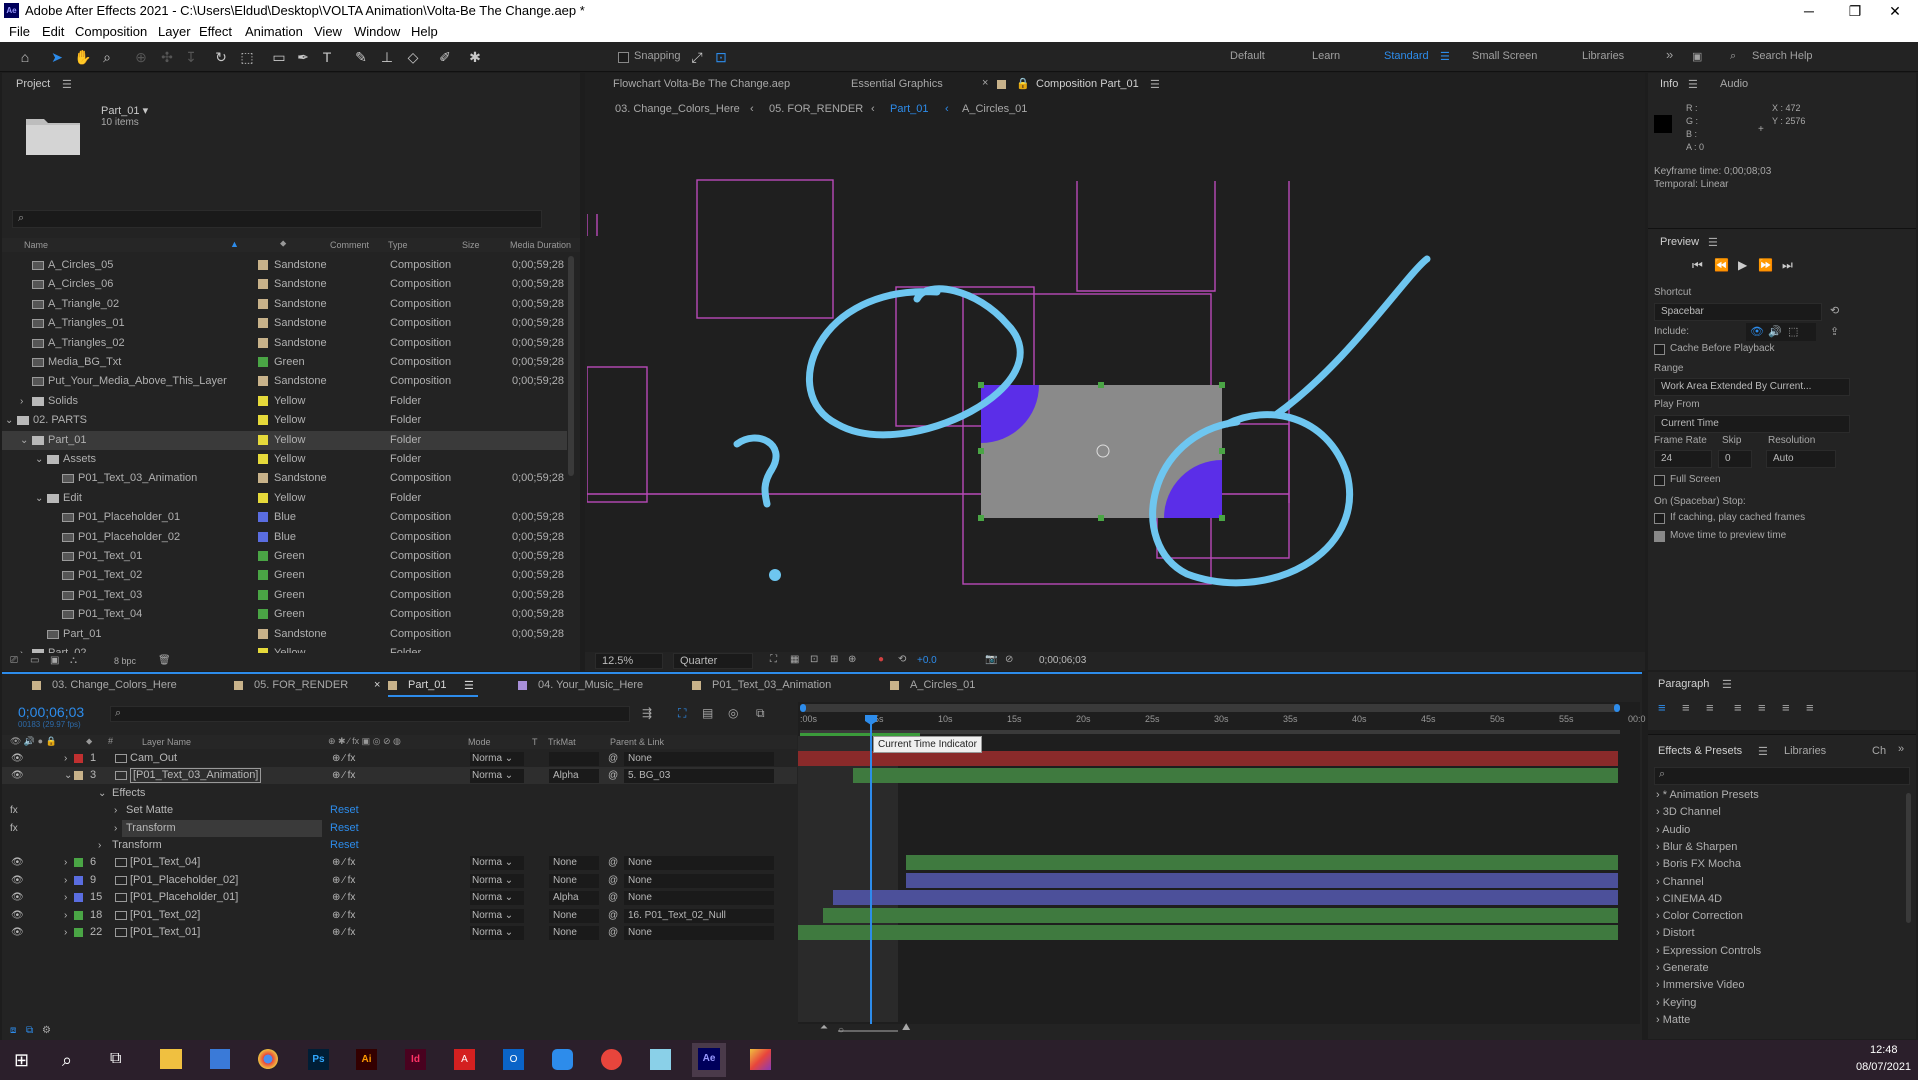 The width and height of the screenshot is (1918, 1080). Describe the element at coordinates (125, 661) in the screenshot. I see `bpc-button: 8 bpc` at that location.